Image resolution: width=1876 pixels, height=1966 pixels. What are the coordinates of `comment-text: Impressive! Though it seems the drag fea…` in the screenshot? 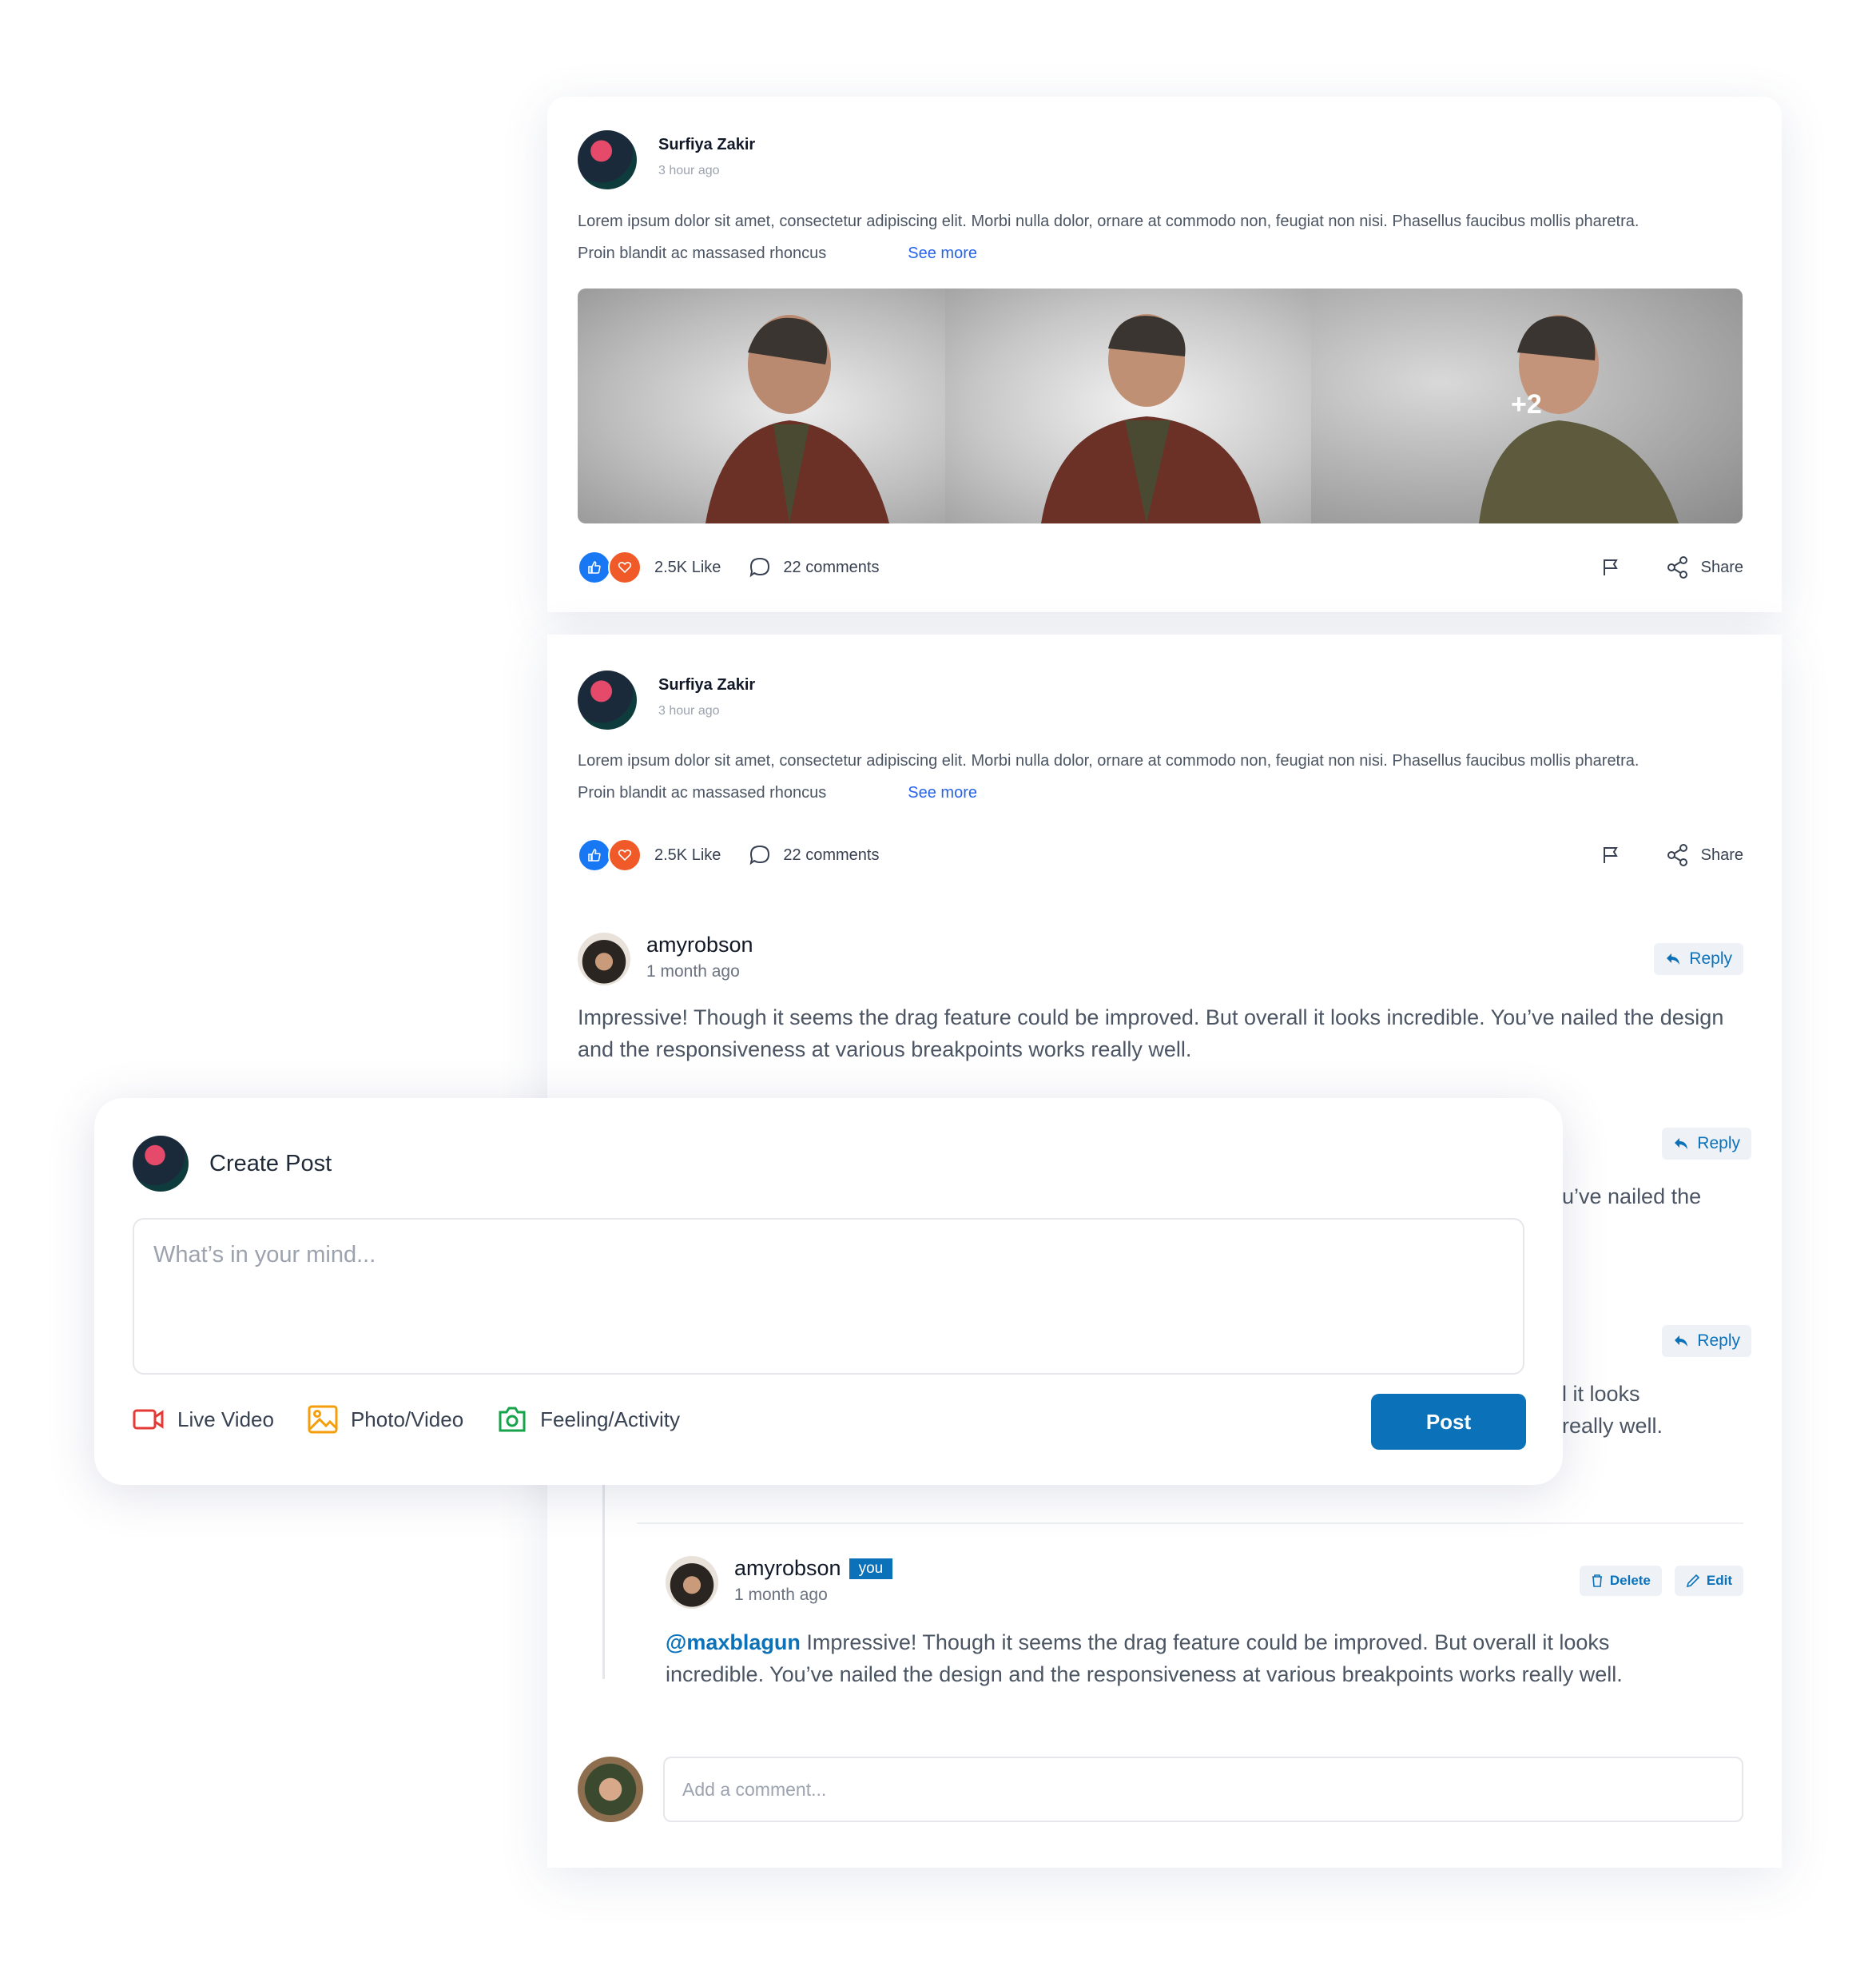 It's located at (1151, 1033).